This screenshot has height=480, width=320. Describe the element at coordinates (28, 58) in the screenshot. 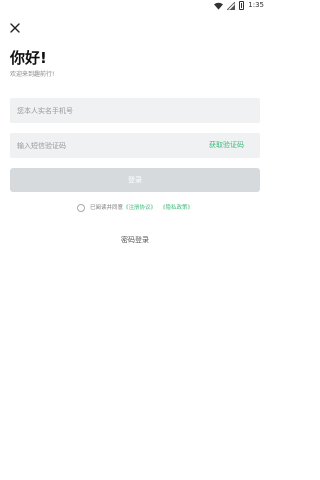

I see `page-title: 你好!` at that location.